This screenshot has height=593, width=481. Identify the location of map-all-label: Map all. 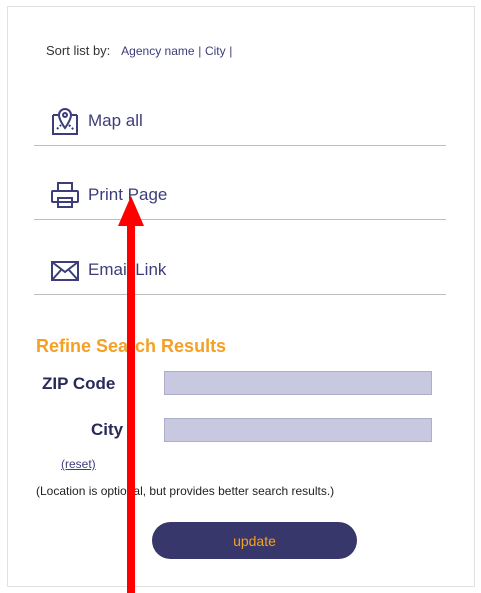
(115, 120).